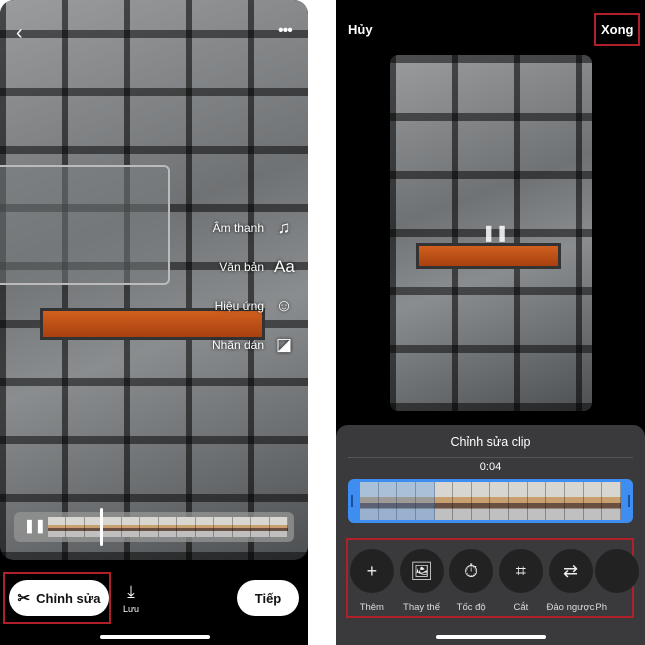 The width and height of the screenshot is (645, 645). Describe the element at coordinates (570, 607) in the screenshot. I see `tool-label: Đảo ngược` at that location.